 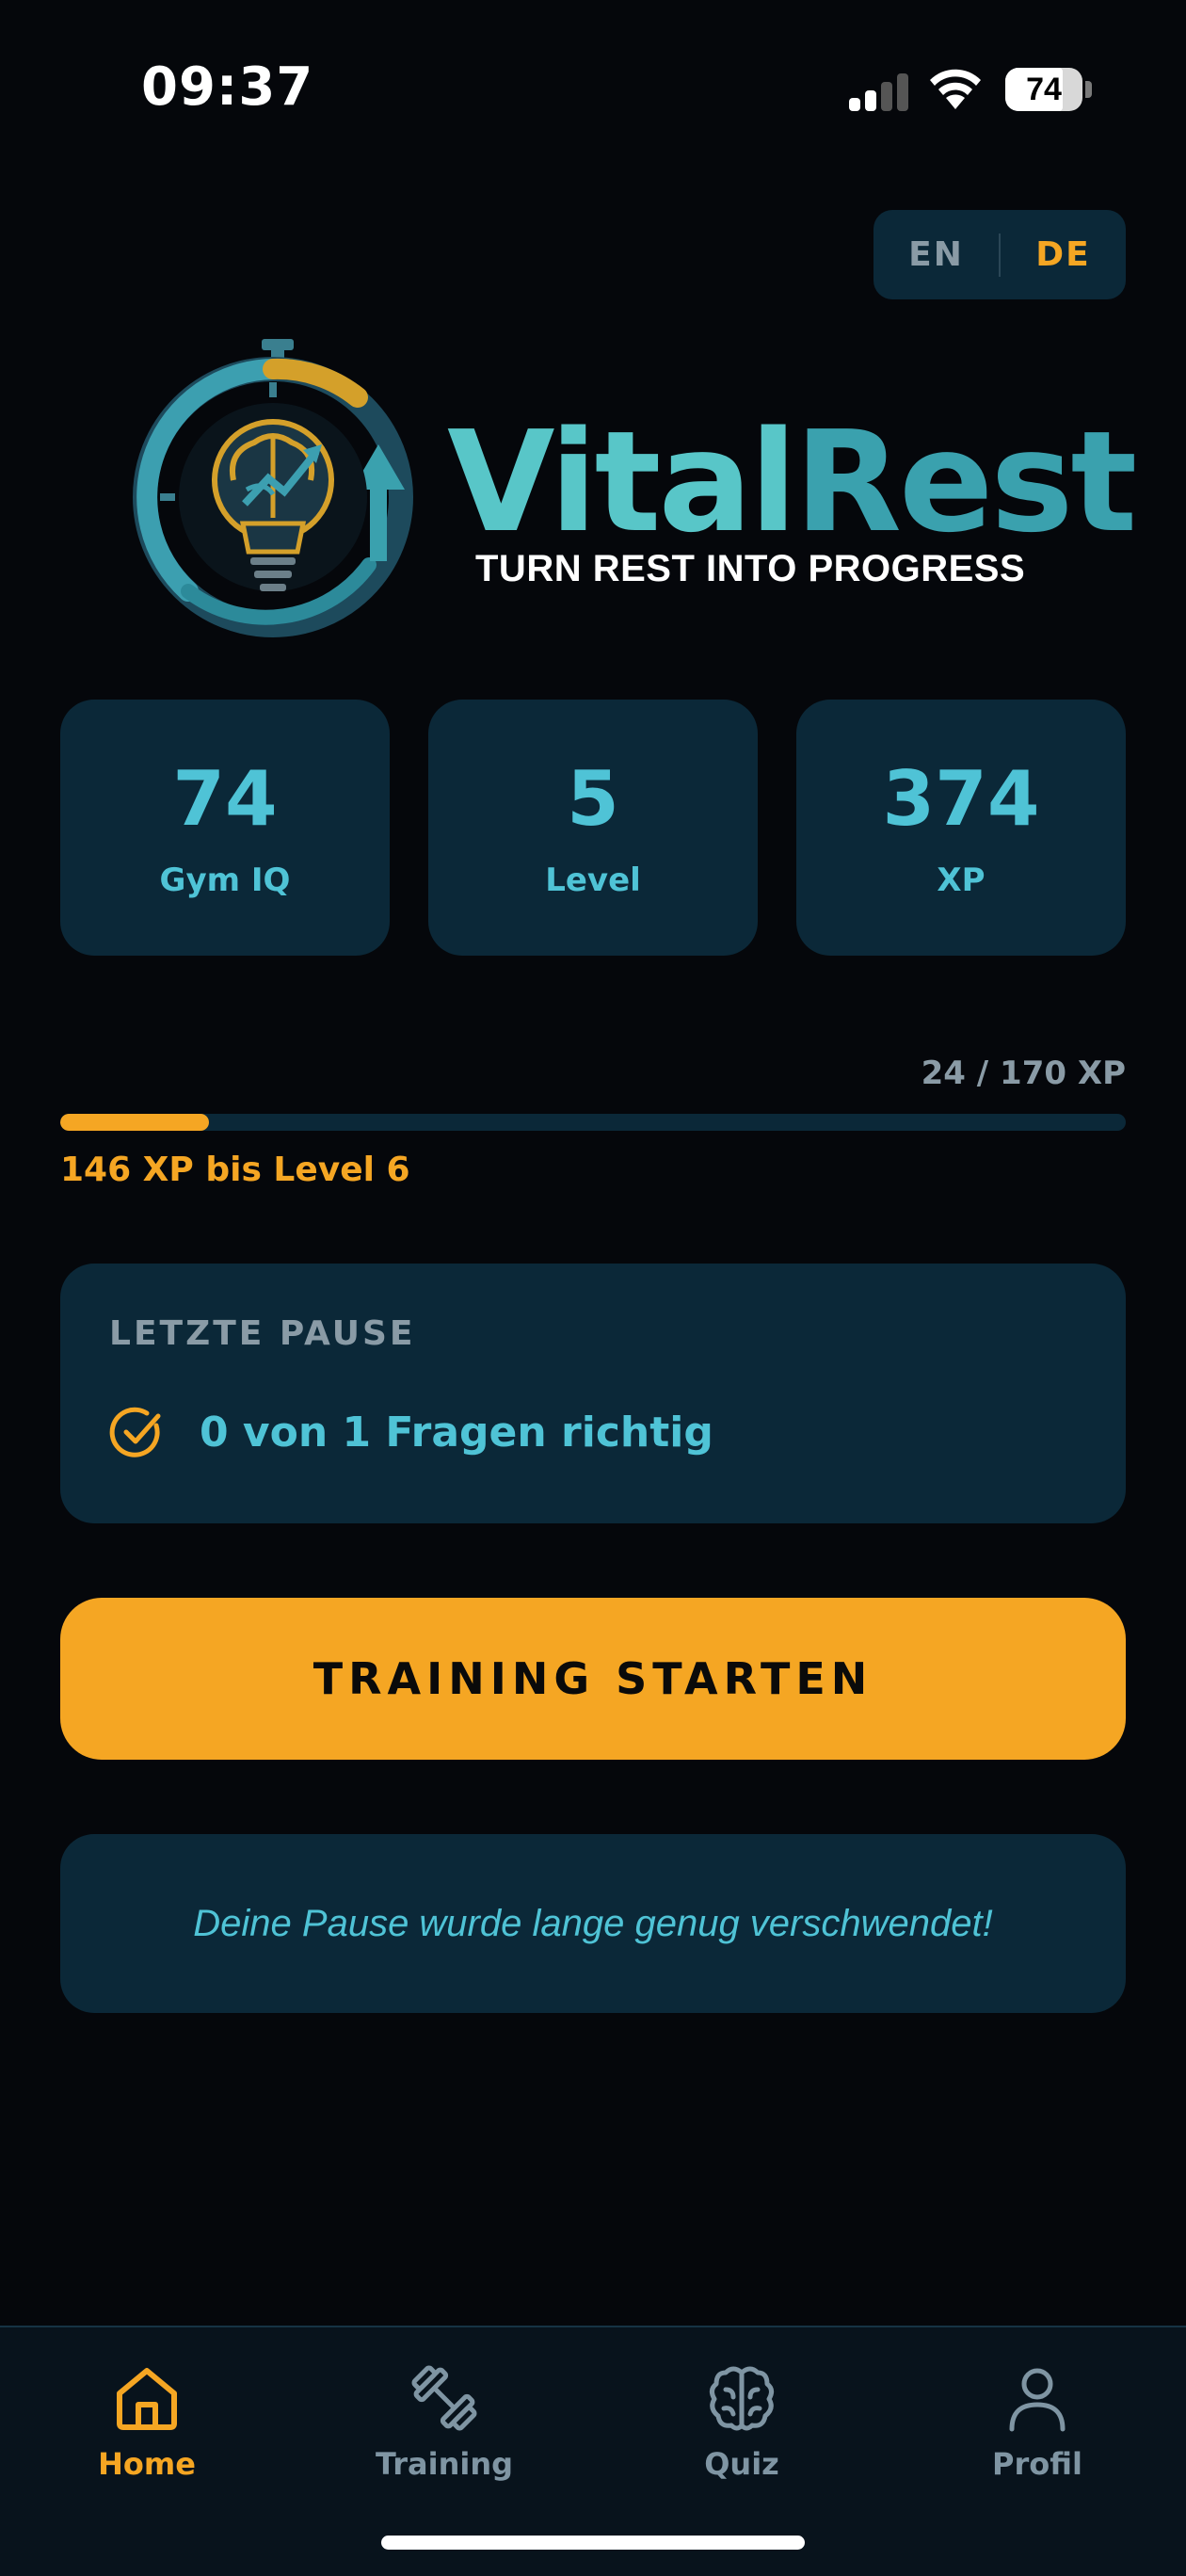 I want to click on last-pause-result: 0 von 1 Fragen richtig, so click(x=456, y=1433).